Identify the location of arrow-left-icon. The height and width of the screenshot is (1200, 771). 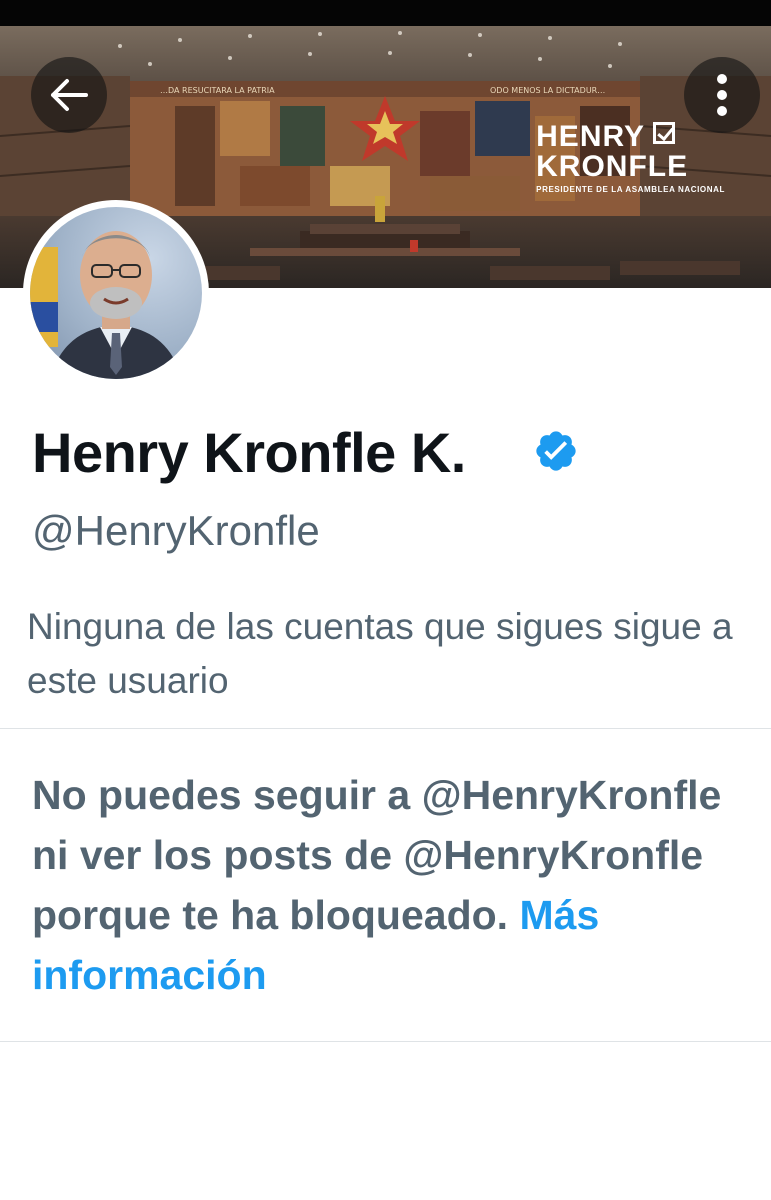
(69, 95).